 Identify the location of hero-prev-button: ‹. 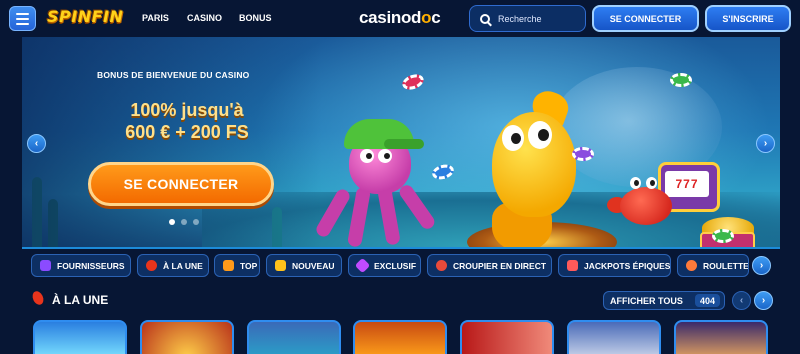
(36, 143).